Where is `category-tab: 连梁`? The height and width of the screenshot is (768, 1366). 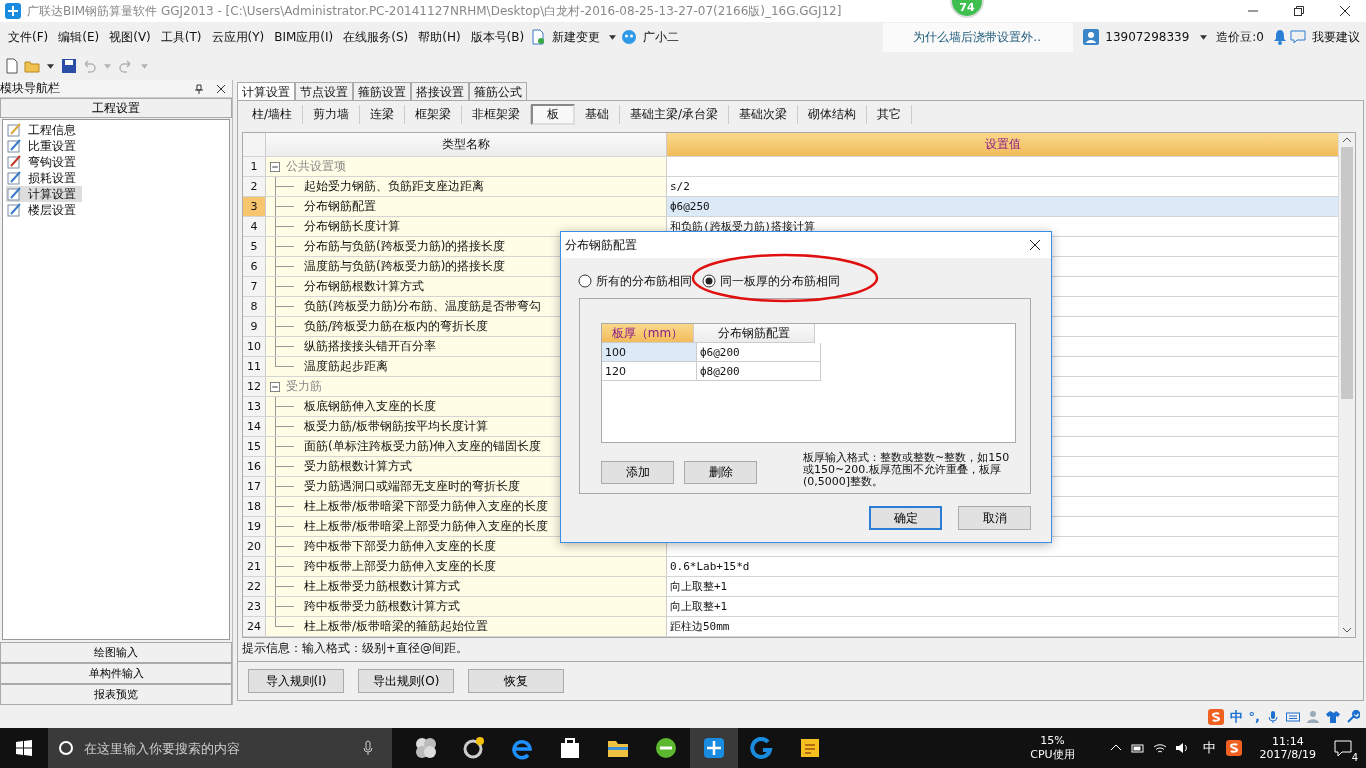 category-tab: 连梁 is located at coordinates (383, 114).